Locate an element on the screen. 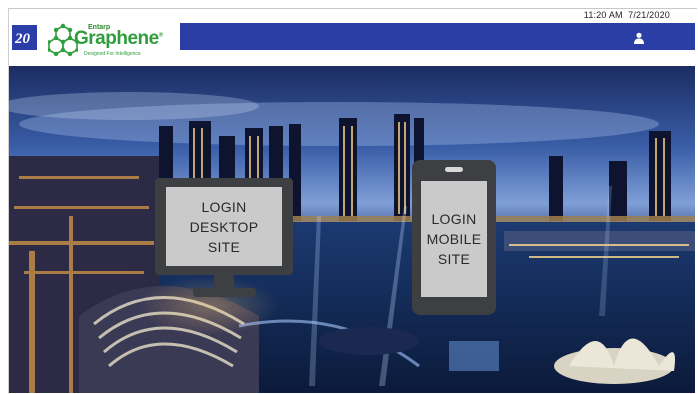 Image resolution: width=698 pixels, height=394 pixels. user-icon is located at coordinates (639, 37).